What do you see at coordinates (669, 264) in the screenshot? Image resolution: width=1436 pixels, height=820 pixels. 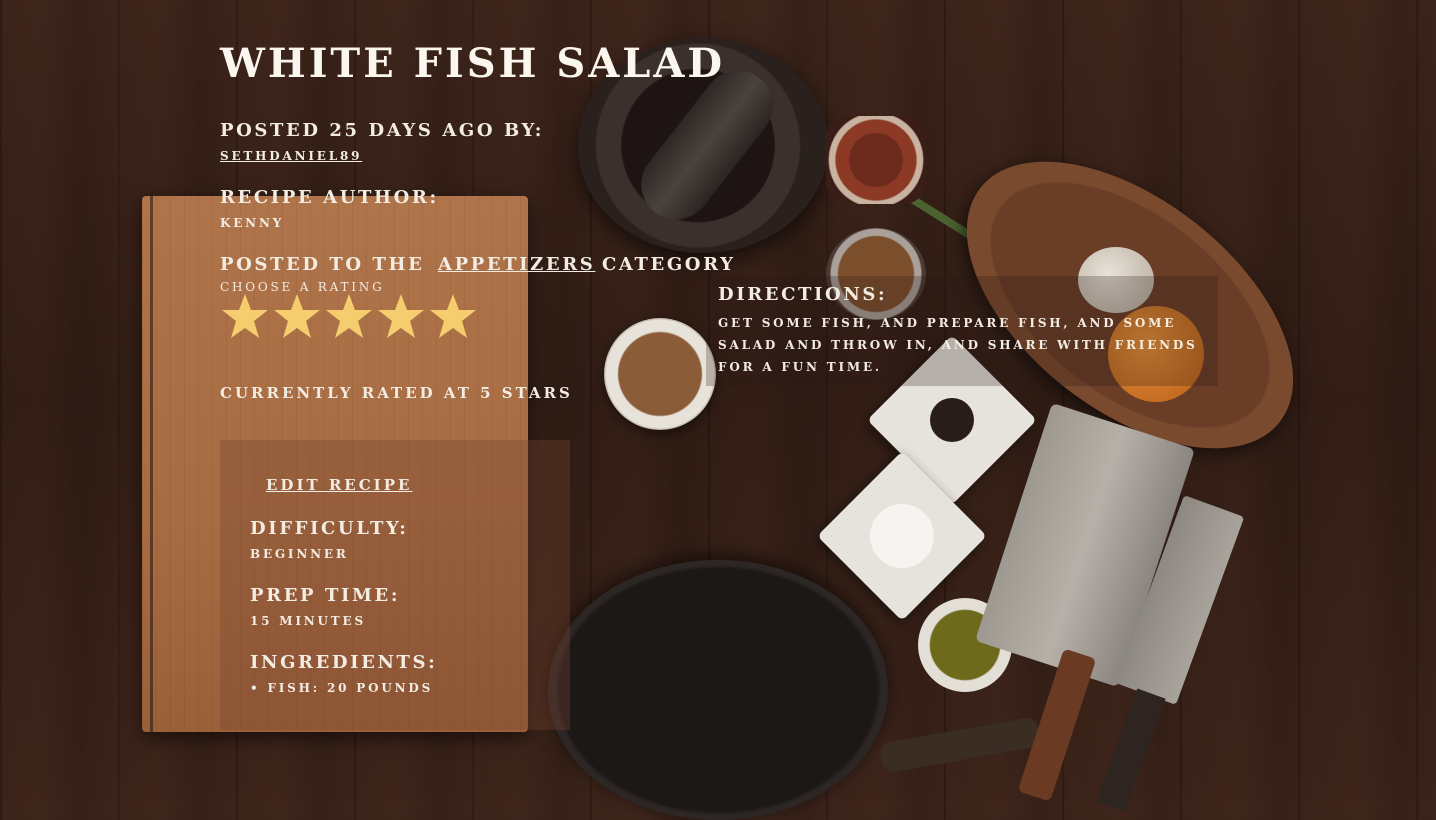 I see `posted-to-suffix: CATEGORY` at bounding box center [669, 264].